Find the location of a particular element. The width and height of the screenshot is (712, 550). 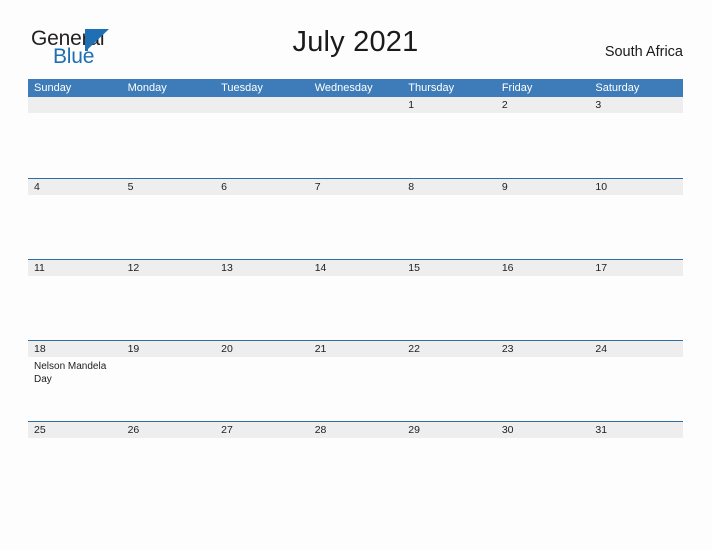

calendar-day-cell: 27 is located at coordinates (262, 431).